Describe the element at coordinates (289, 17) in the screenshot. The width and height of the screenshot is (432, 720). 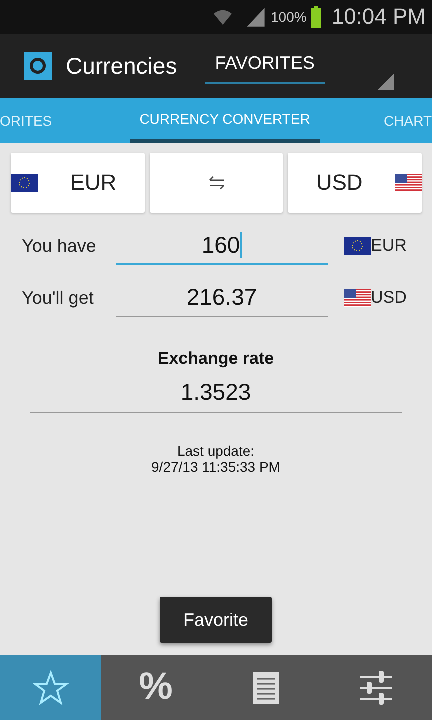
I see `battery-percent: 100%` at that location.